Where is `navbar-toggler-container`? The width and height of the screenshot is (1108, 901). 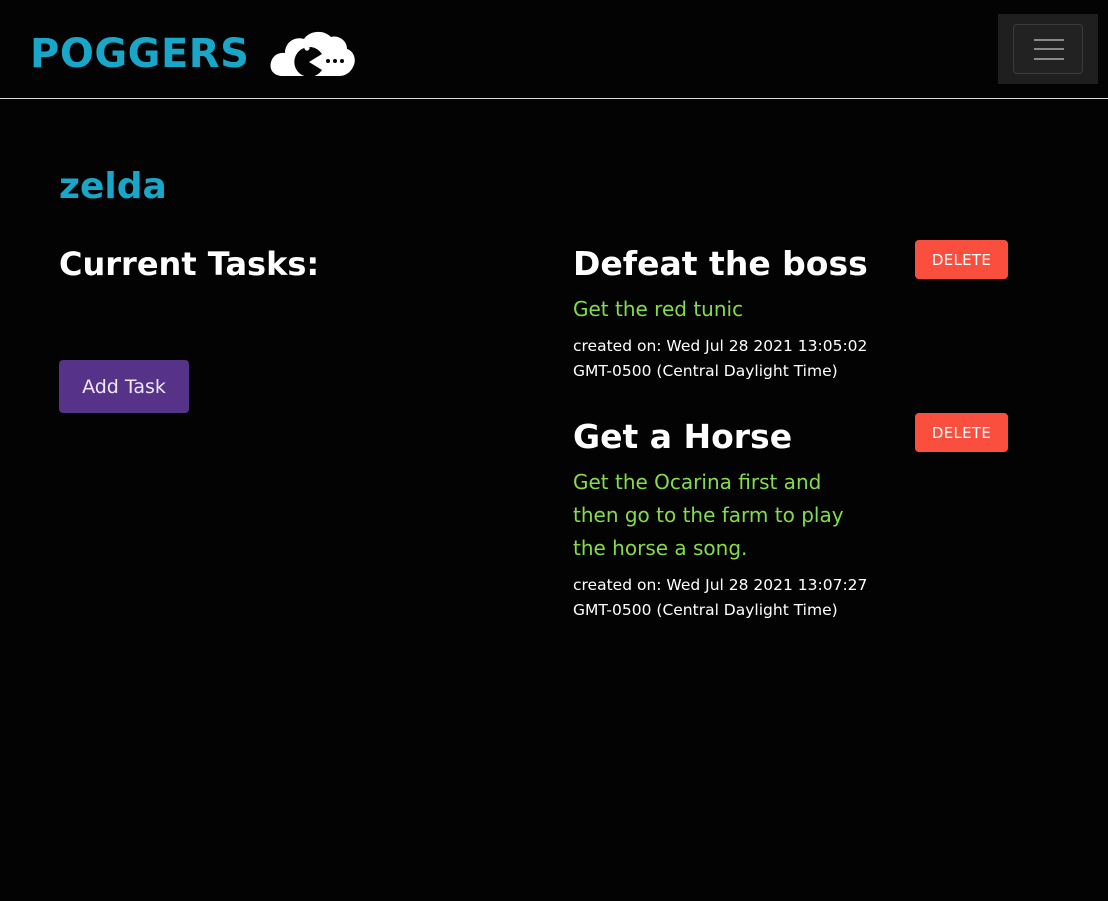 navbar-toggler-container is located at coordinates (1048, 49).